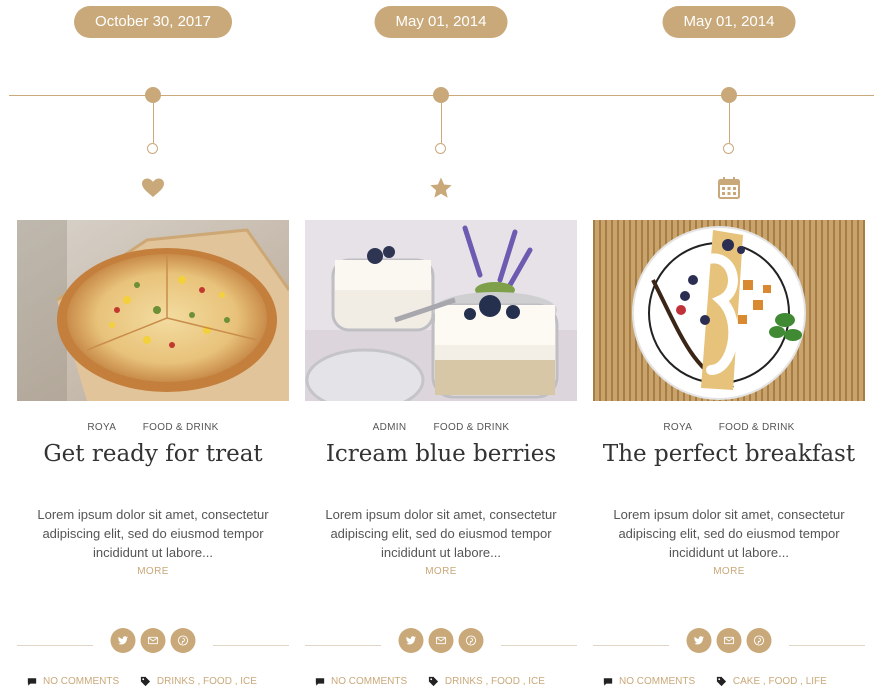  Describe the element at coordinates (153, 454) in the screenshot. I see `post-title: Get ready for treat` at that location.